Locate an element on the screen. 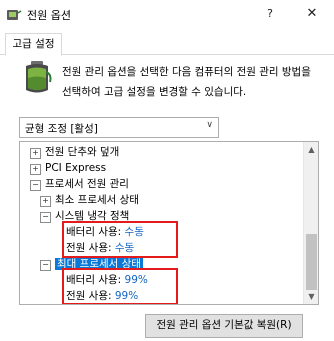 The image size is (334, 341). max-state-annotation-box is located at coordinates (120, 286).